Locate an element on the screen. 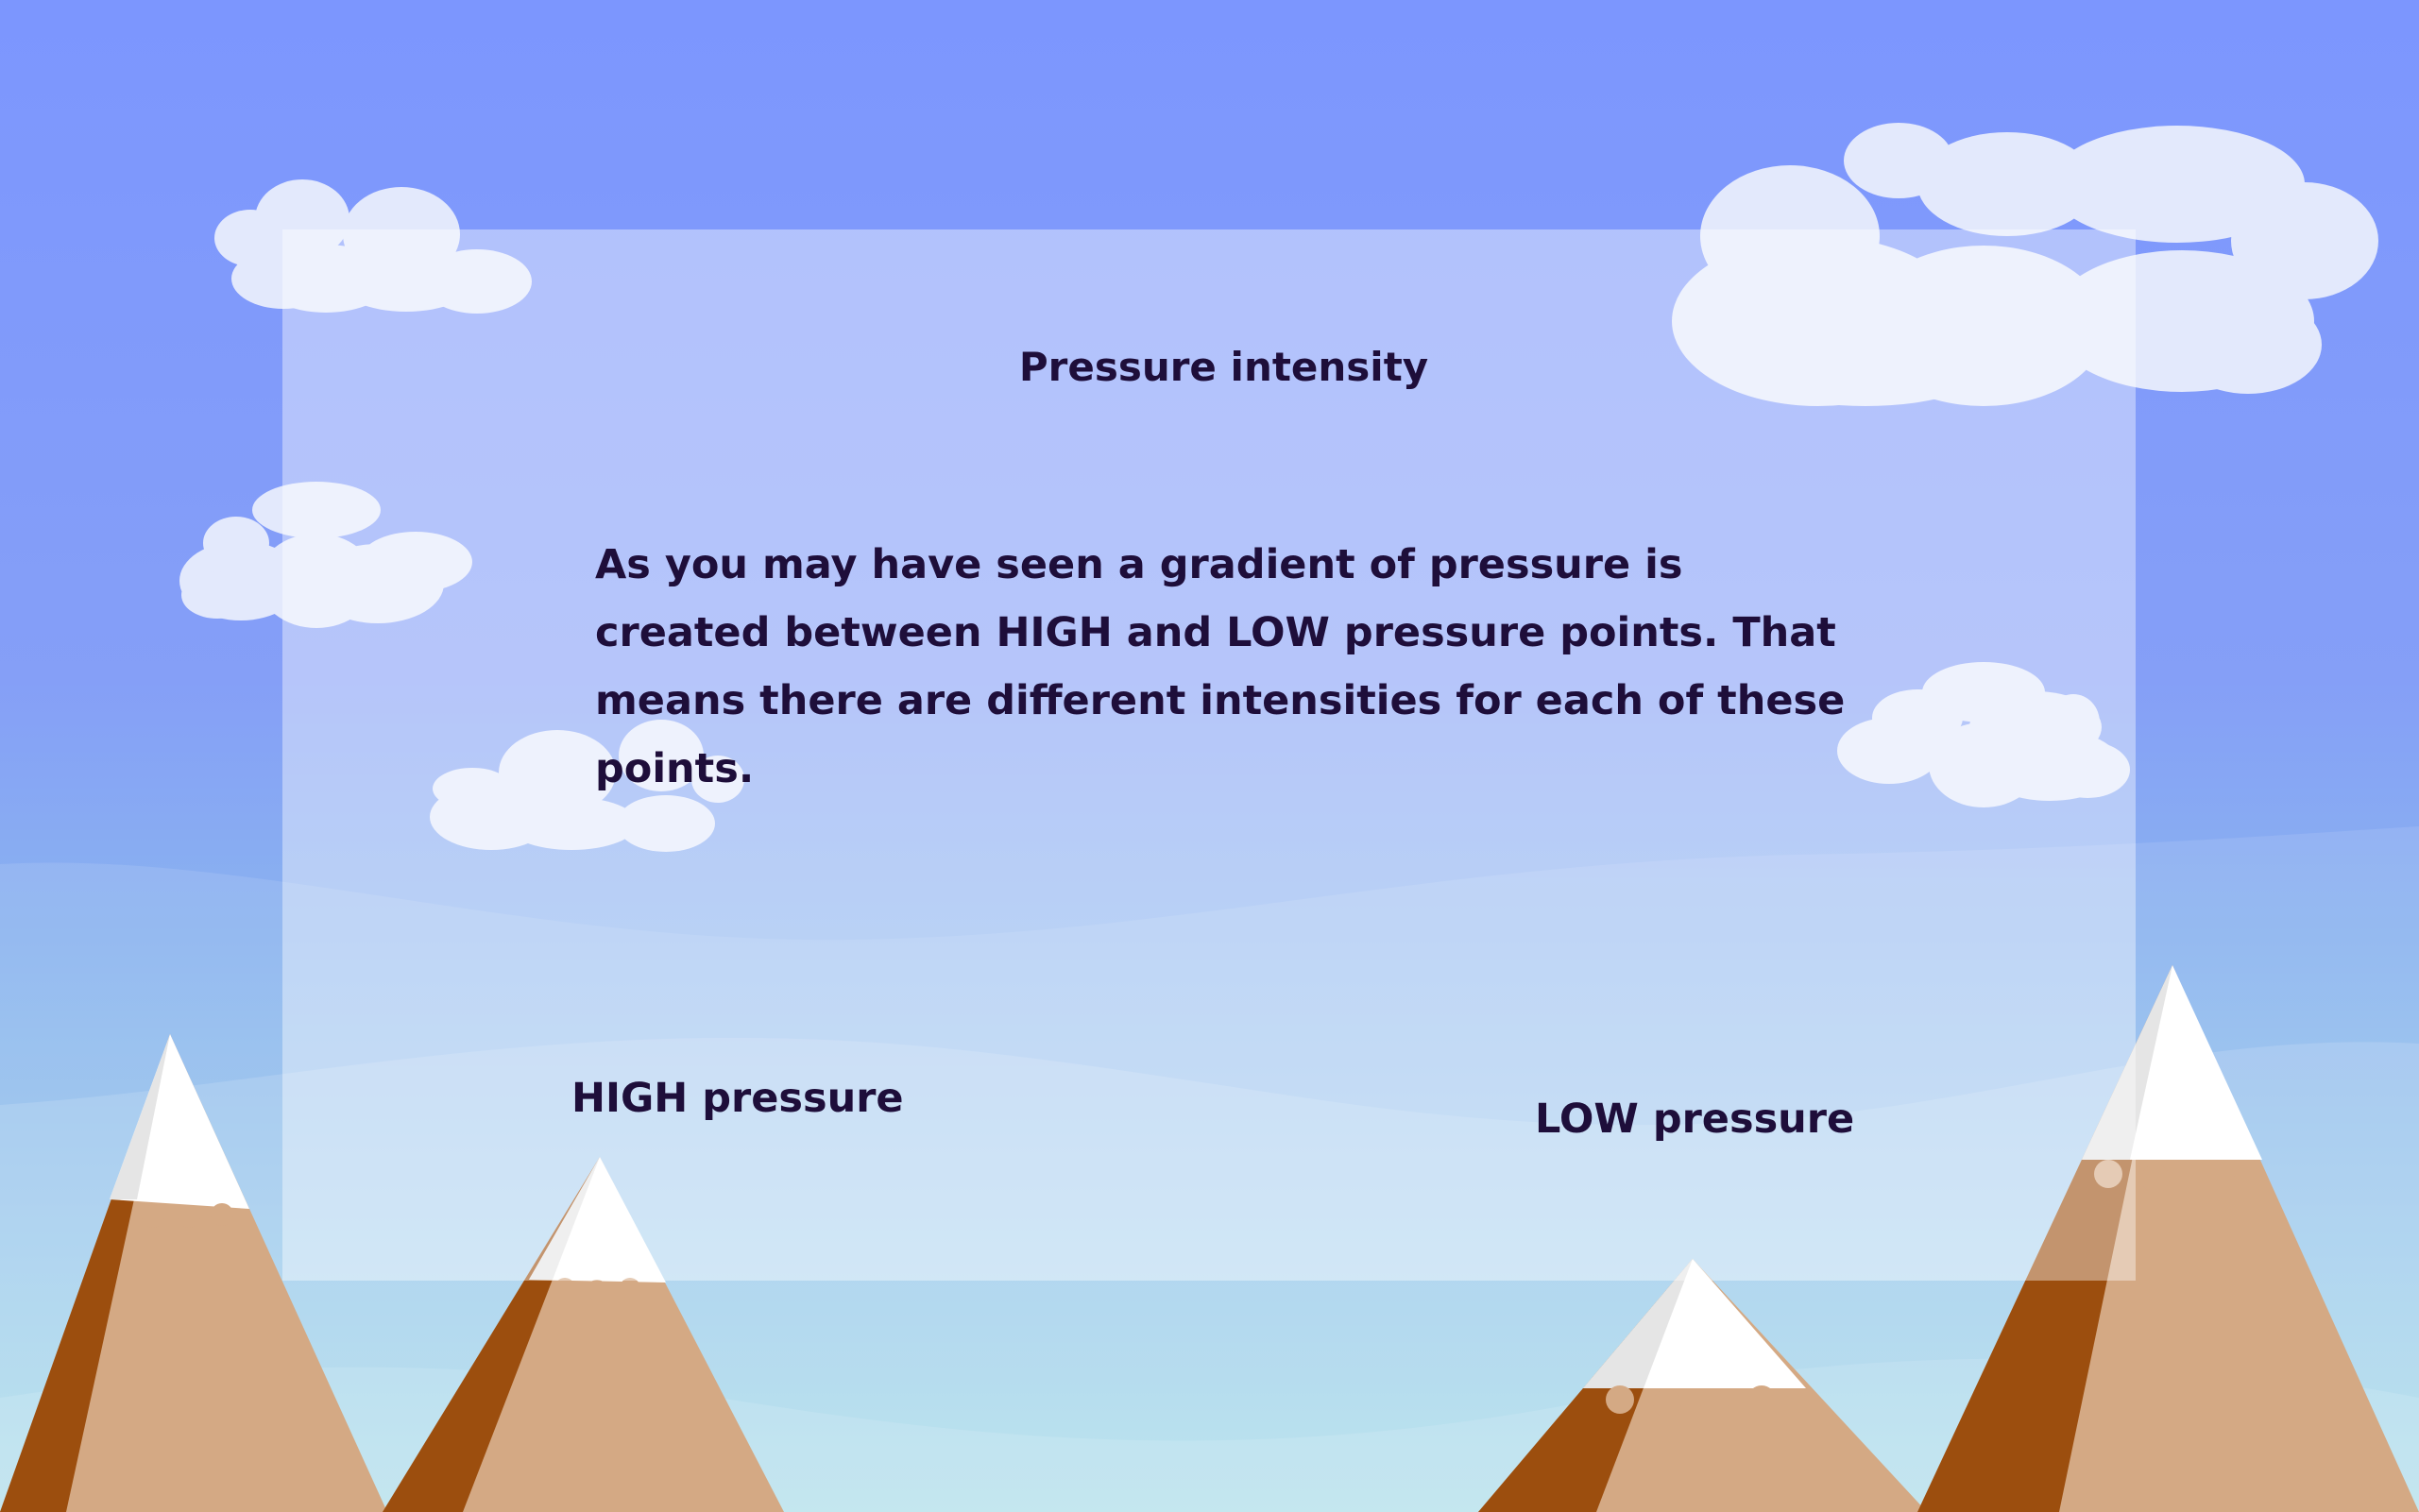  low-pressure-label: LOW pressure is located at coordinates (1695, 1119).